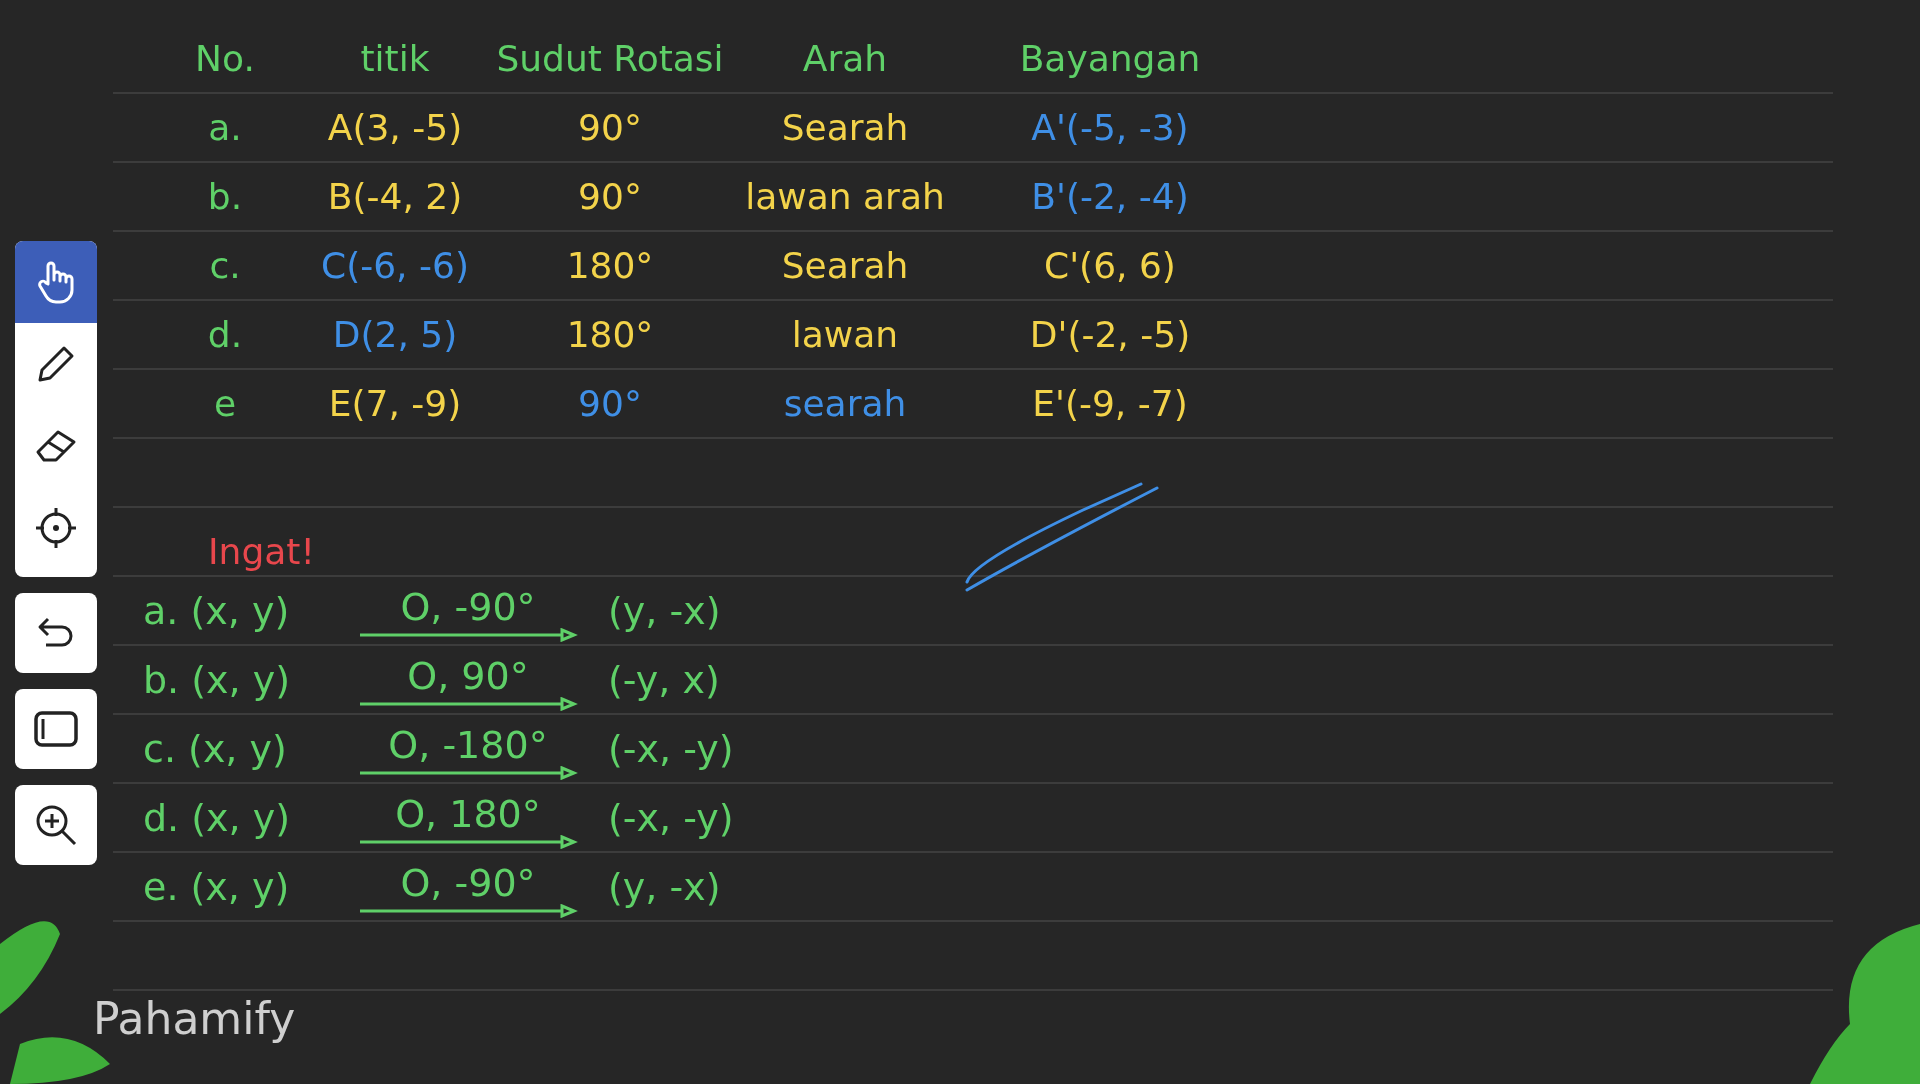 The width and height of the screenshot is (1920, 1084). I want to click on table-cell-text: lawan arah, so click(845, 196).